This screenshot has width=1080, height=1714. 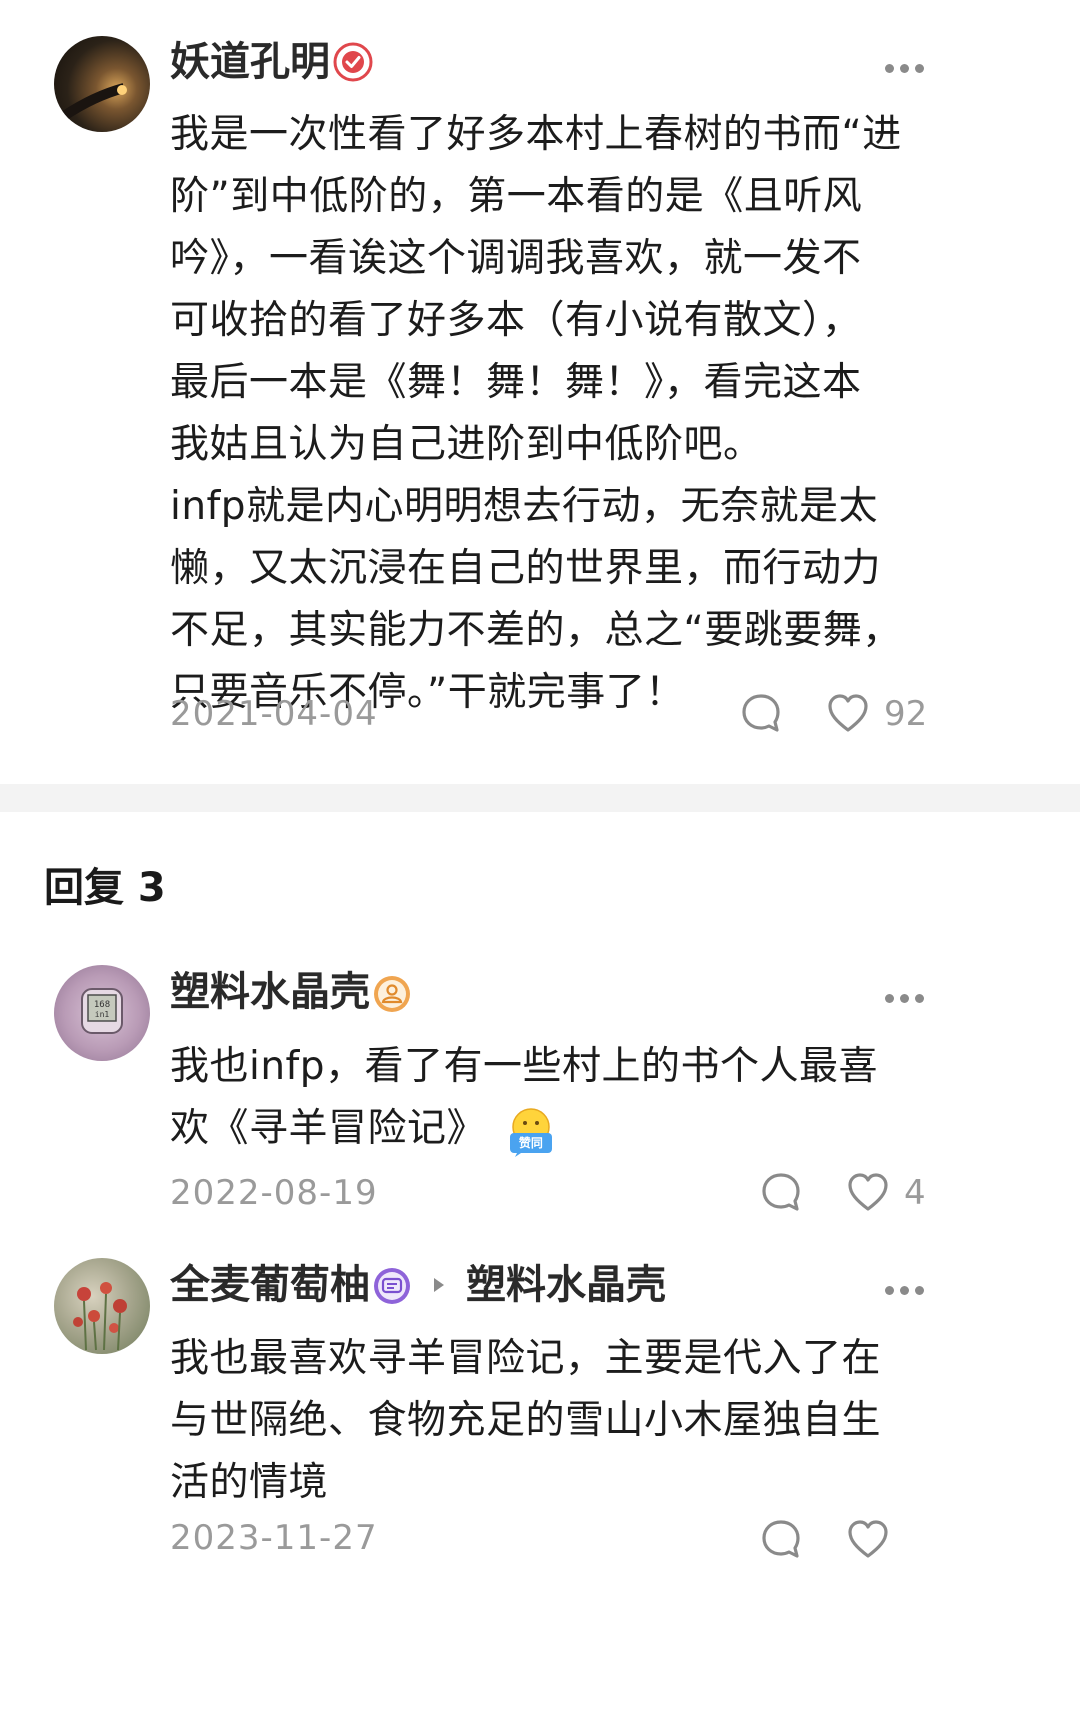 What do you see at coordinates (540, 798) in the screenshot?
I see `section-divider` at bounding box center [540, 798].